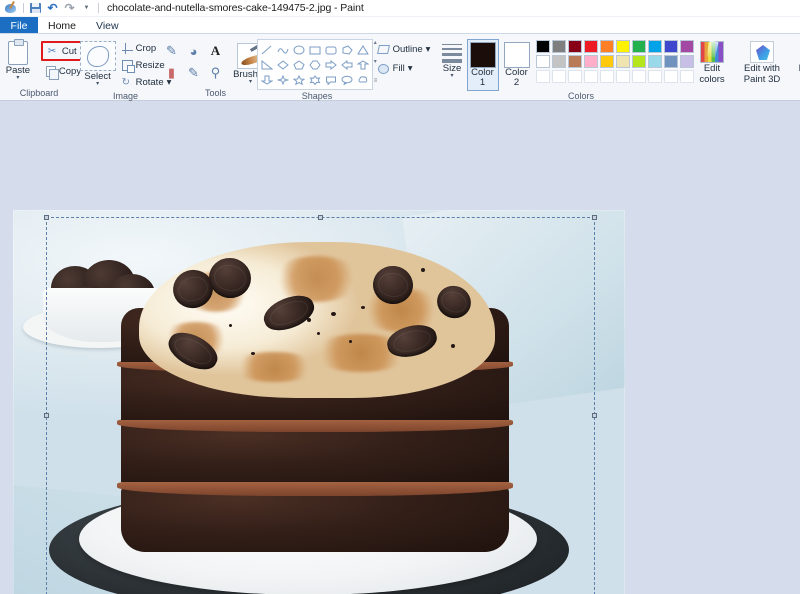 This screenshot has height=594, width=800. I want to click on palette-swatch-r2-c1, so click(542, 61).